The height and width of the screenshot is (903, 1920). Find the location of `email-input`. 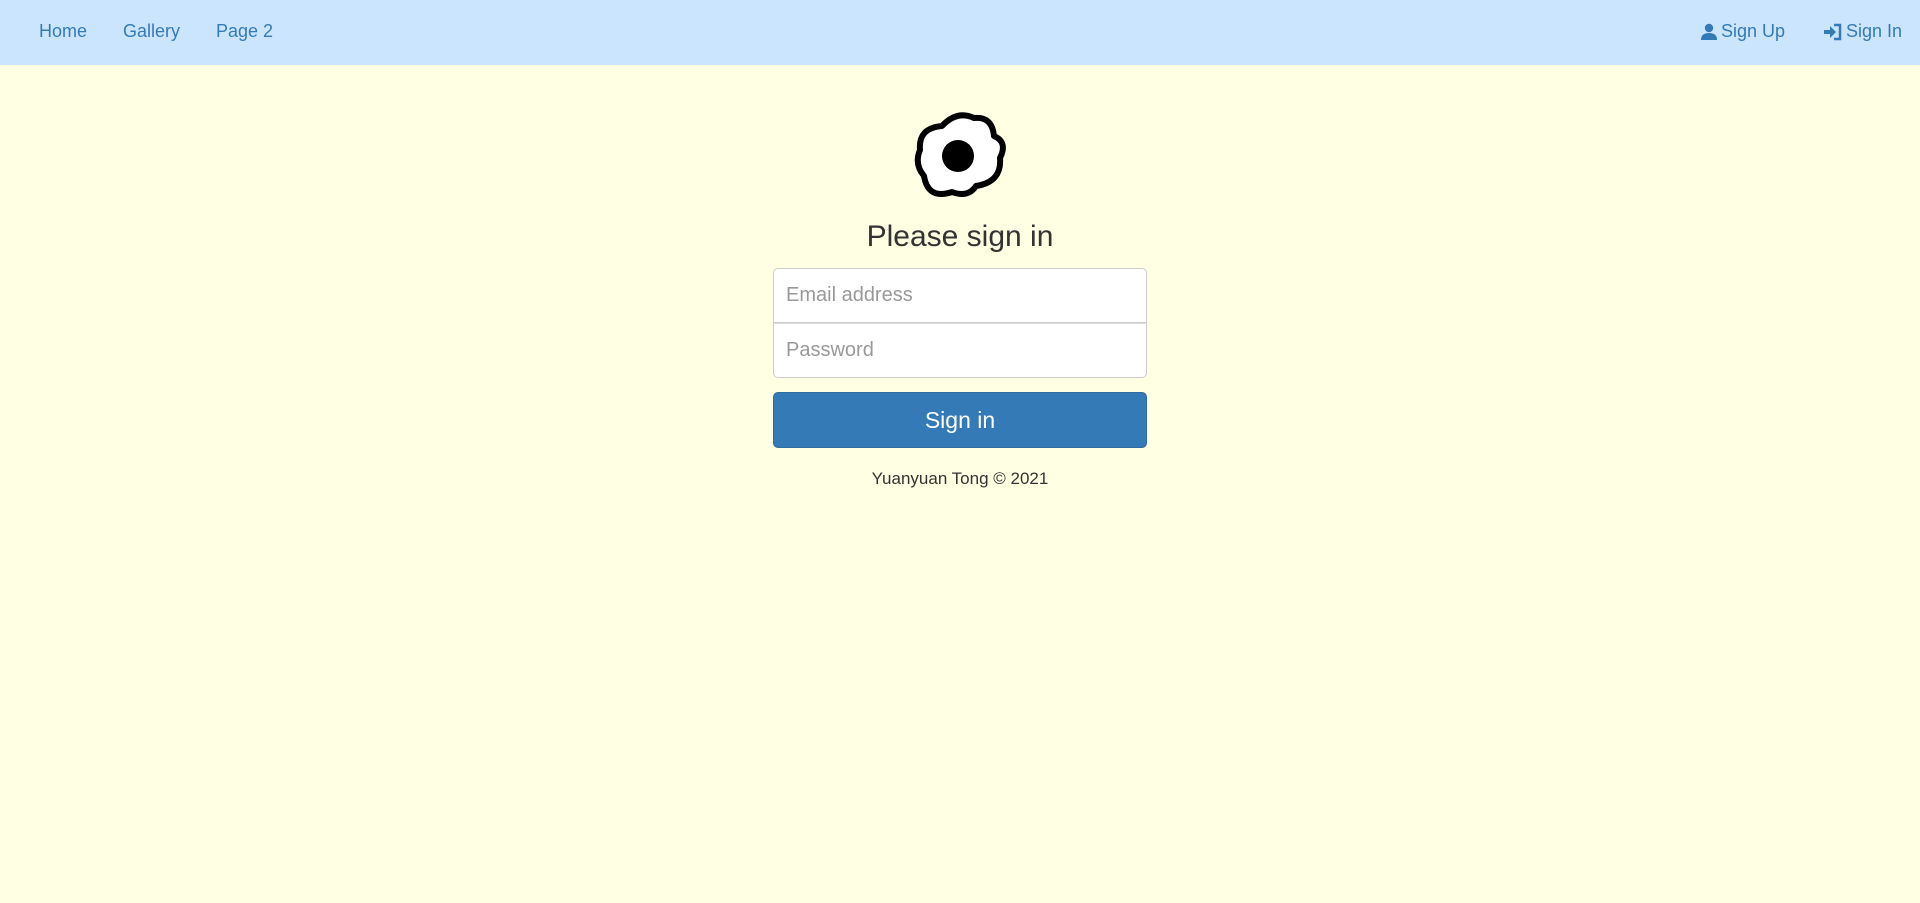

email-input is located at coordinates (960, 295).